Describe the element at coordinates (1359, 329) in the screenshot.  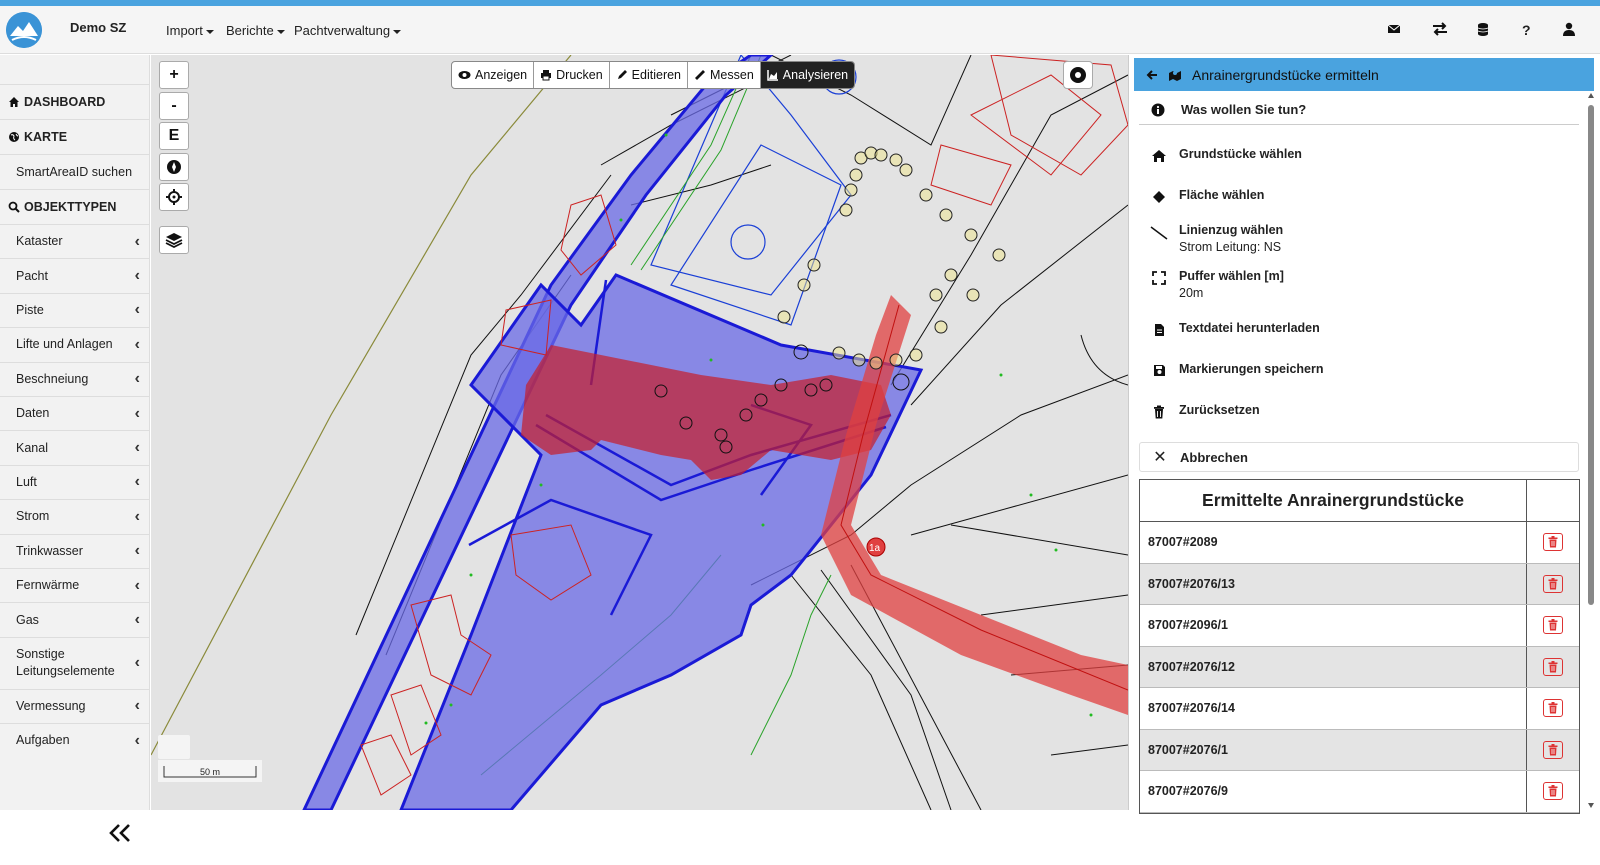
I see `option-textdatei: Textdatei herunterladen` at that location.